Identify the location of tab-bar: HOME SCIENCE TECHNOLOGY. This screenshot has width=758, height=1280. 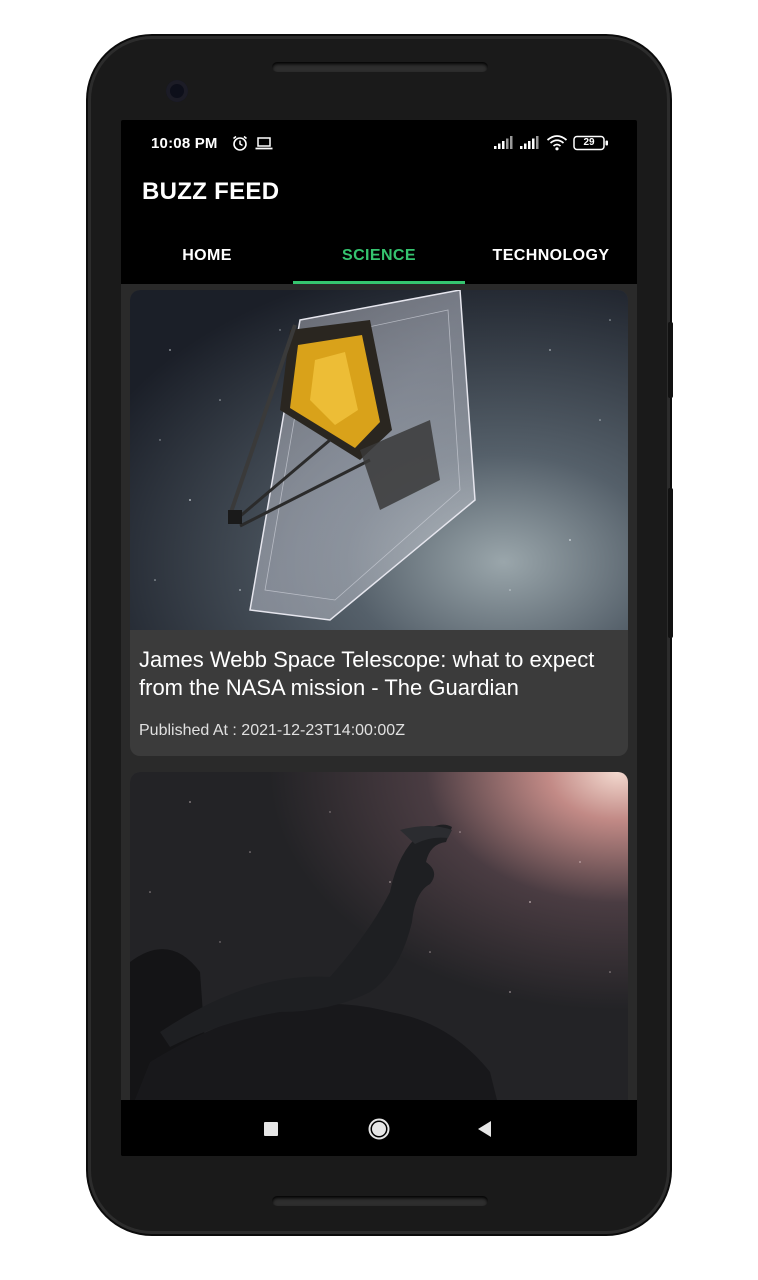
(379, 256).